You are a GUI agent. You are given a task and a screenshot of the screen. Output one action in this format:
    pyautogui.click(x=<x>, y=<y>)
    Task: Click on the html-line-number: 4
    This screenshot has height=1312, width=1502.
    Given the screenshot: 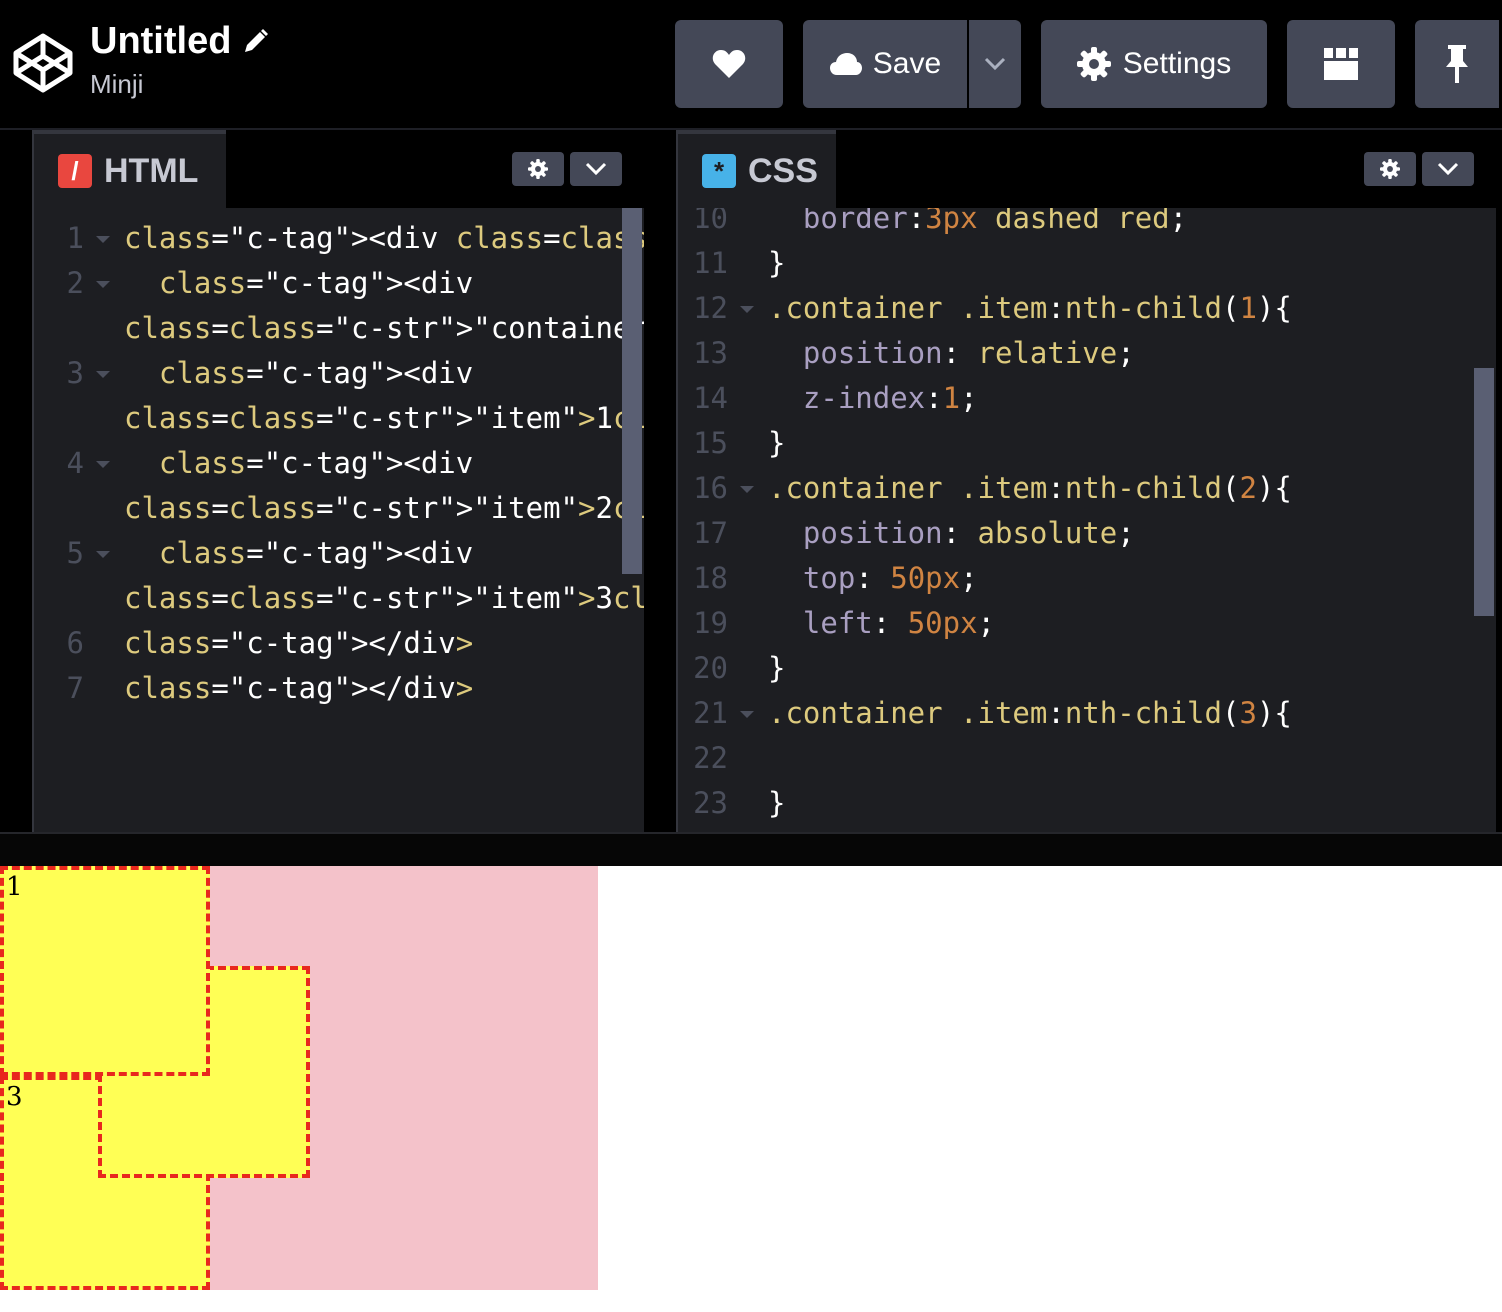 What is the action you would take?
    pyautogui.click(x=79, y=463)
    